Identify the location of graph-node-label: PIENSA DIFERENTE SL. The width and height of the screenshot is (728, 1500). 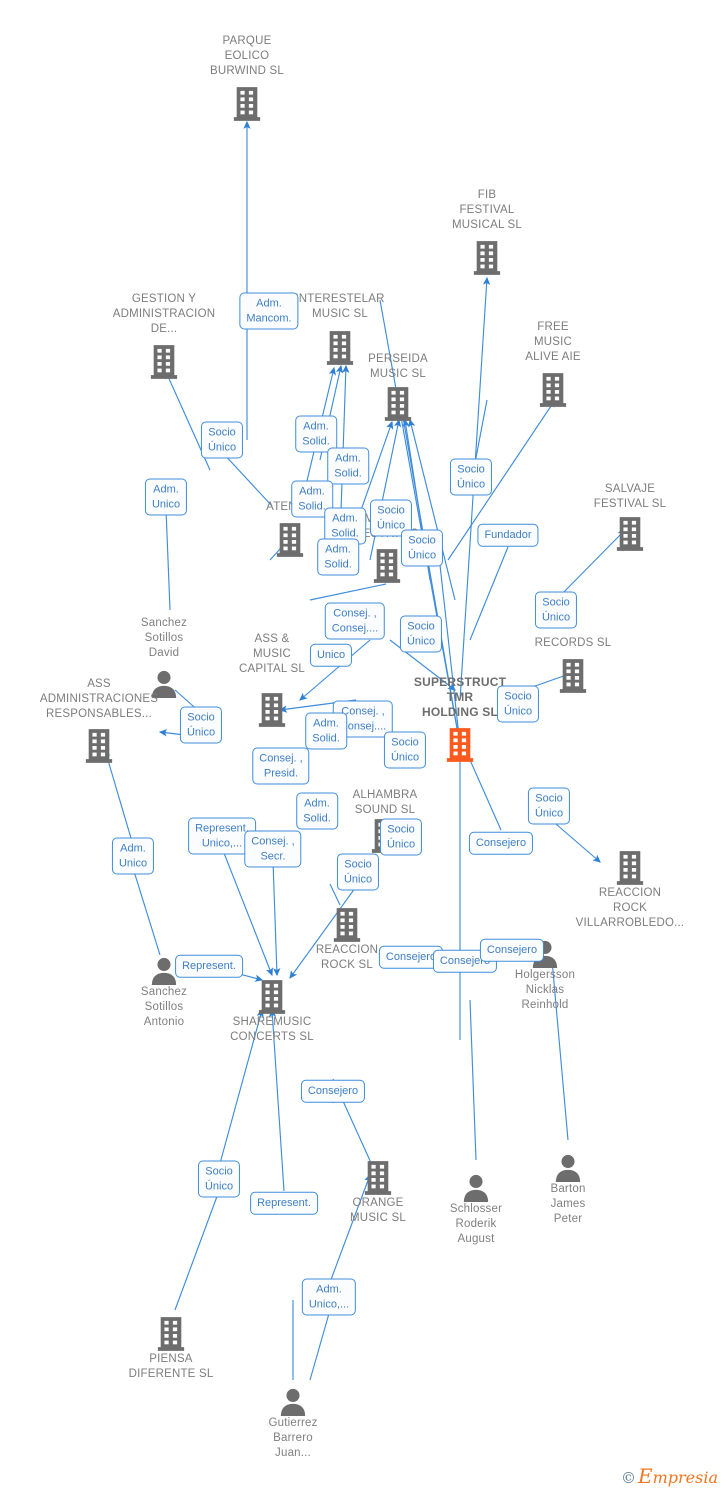
(171, 1366).